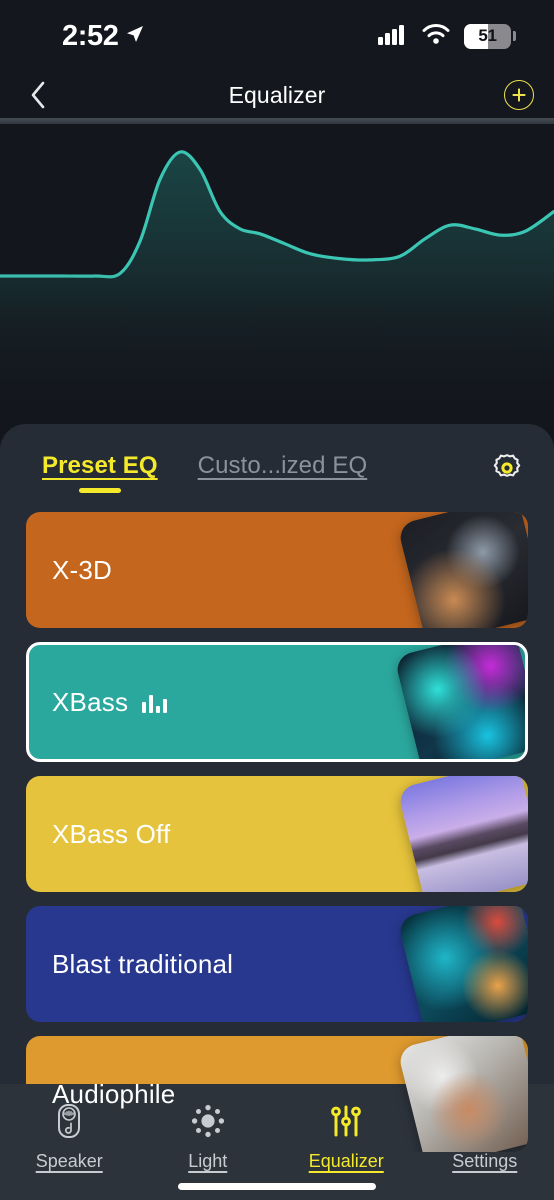 The image size is (554, 1200). I want to click on tab-customized-eq: Custo...ized EQ, so click(283, 468).